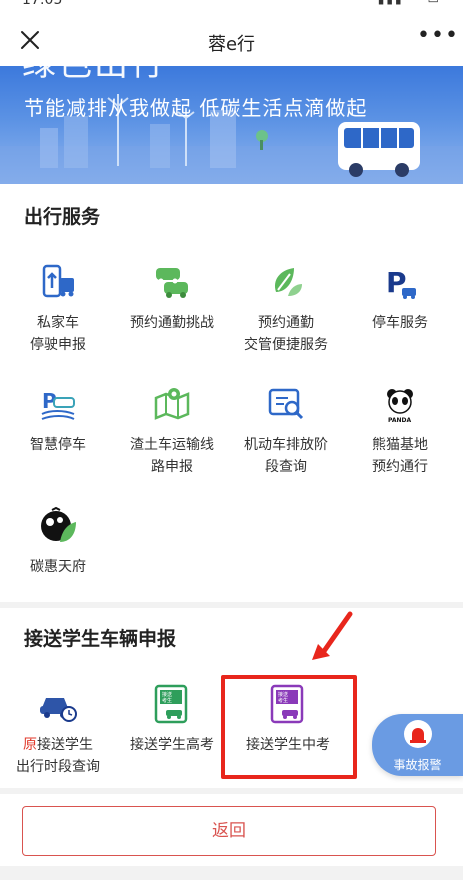  I want to click on panda-icon: PANDA, so click(400, 406).